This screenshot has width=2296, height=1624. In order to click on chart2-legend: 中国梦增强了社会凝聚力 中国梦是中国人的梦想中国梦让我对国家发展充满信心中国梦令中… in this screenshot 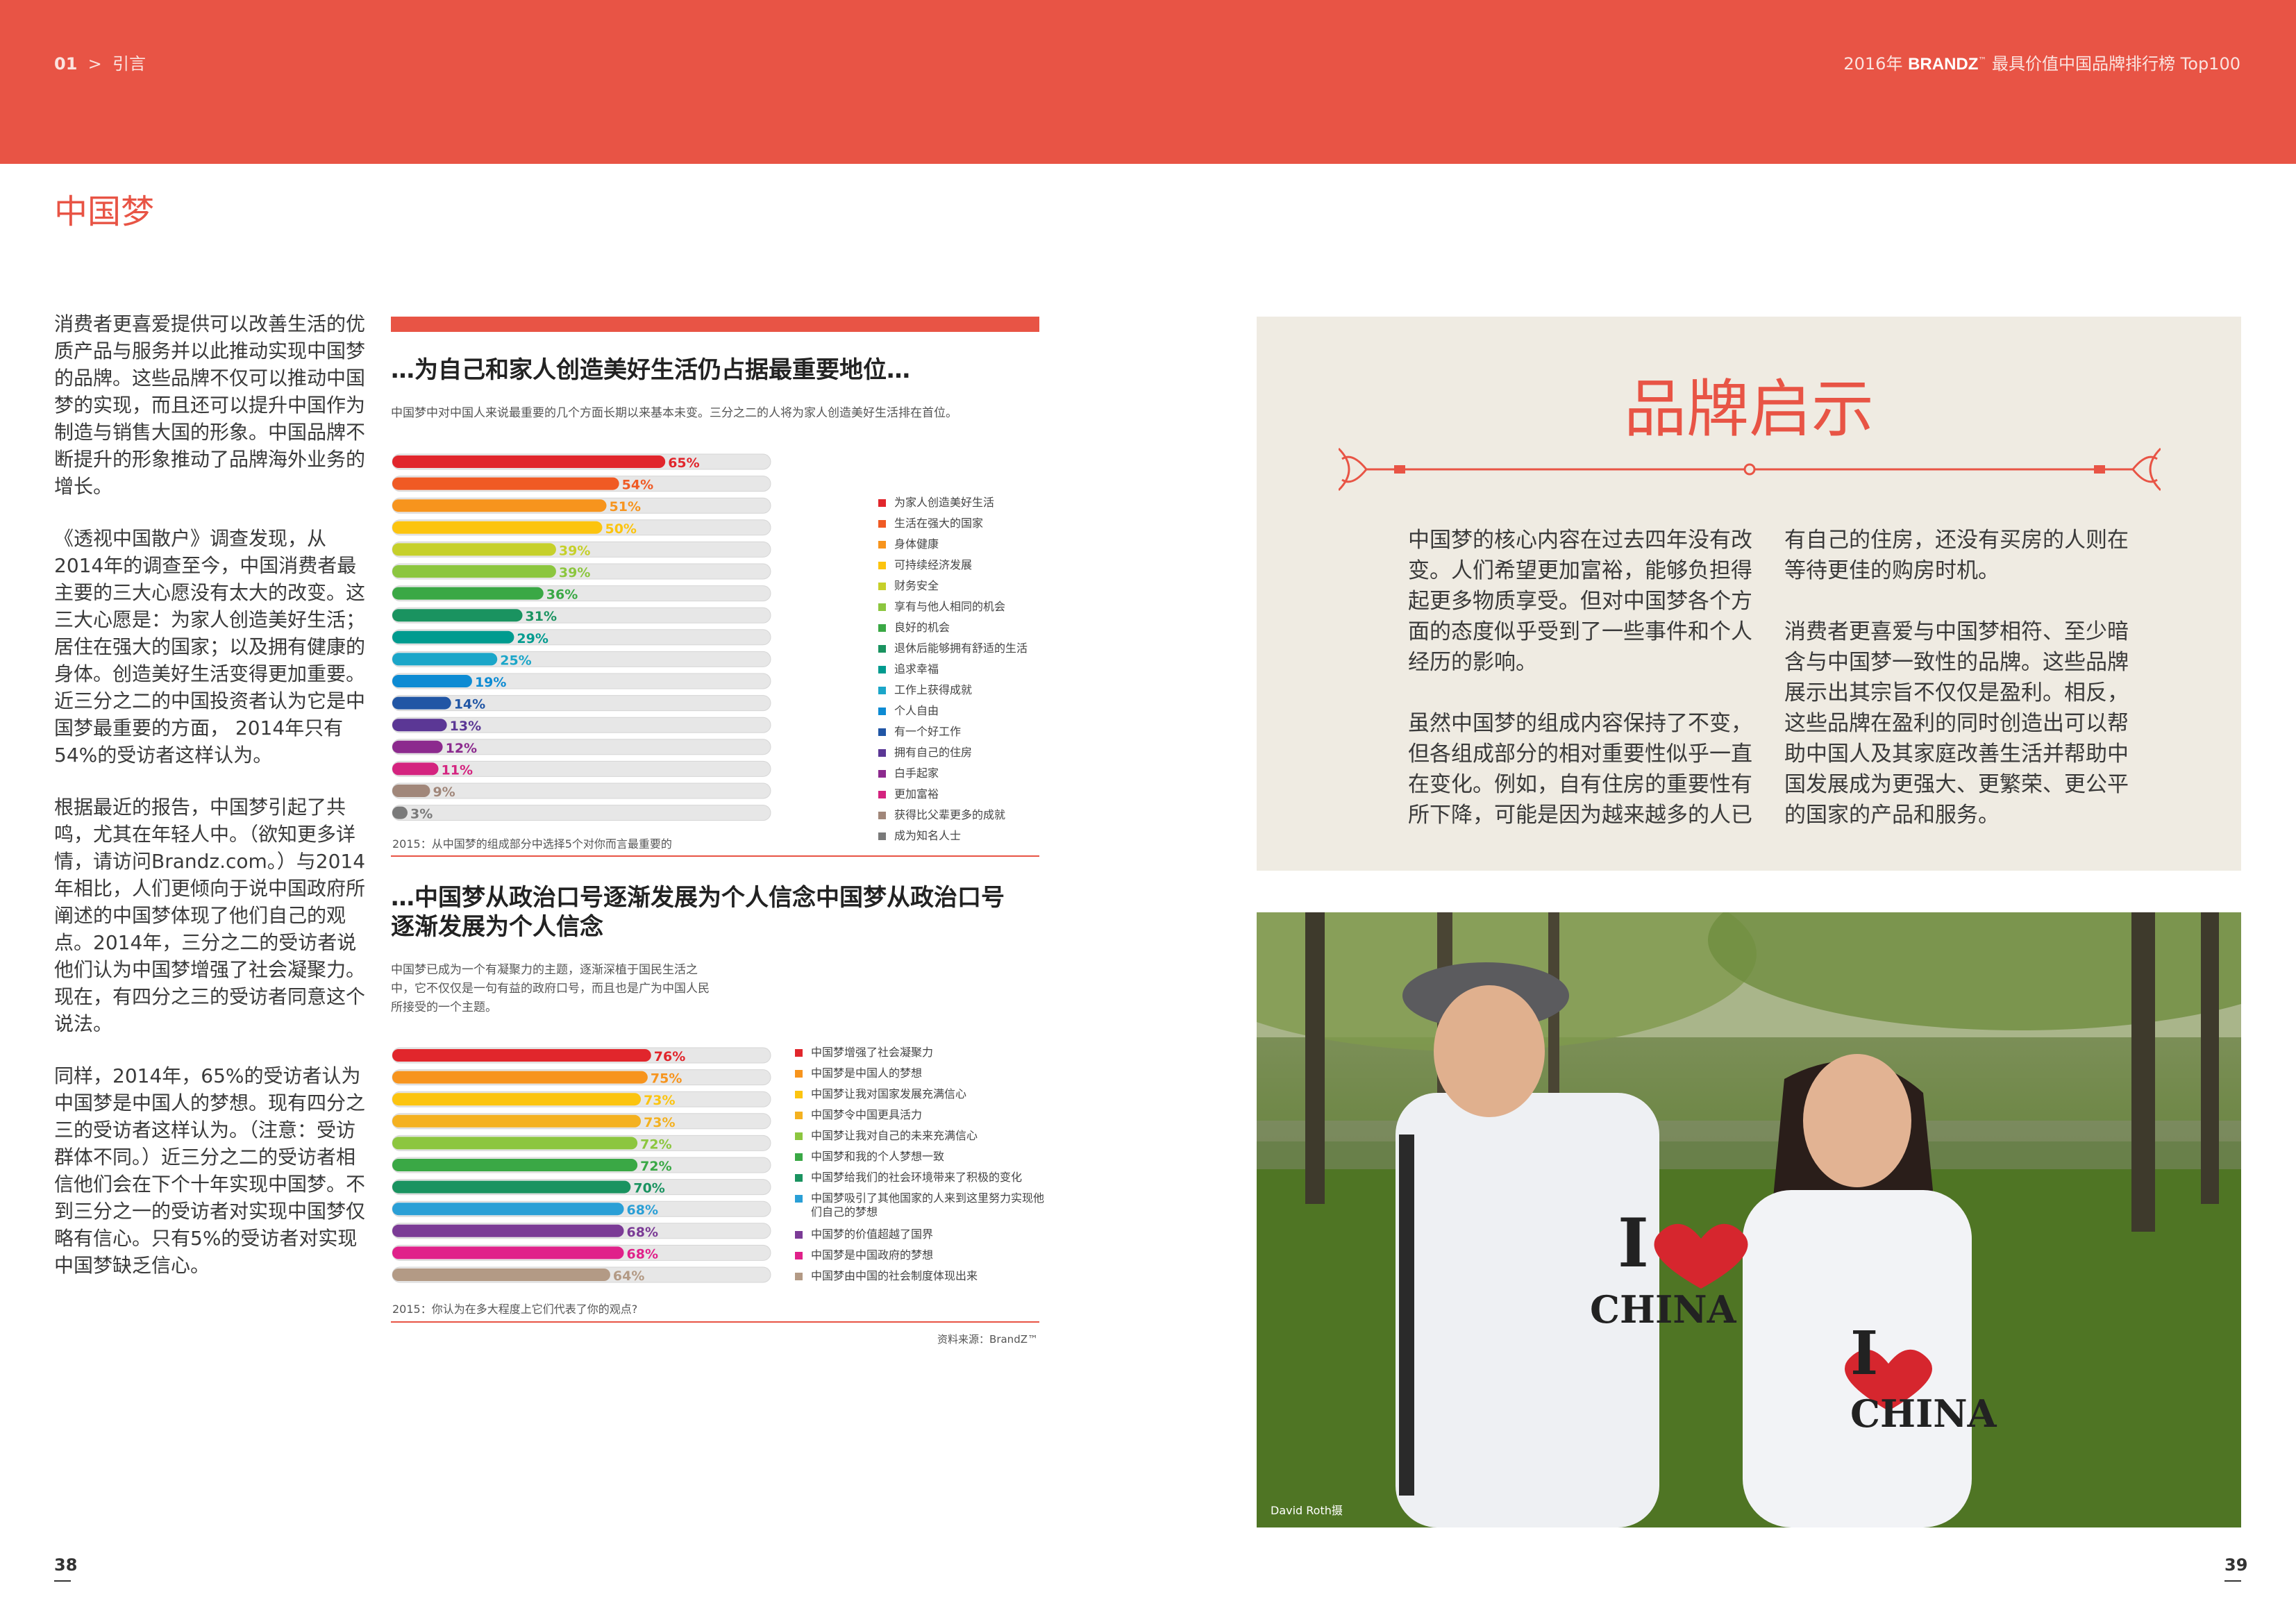, I will do `click(923, 1171)`.